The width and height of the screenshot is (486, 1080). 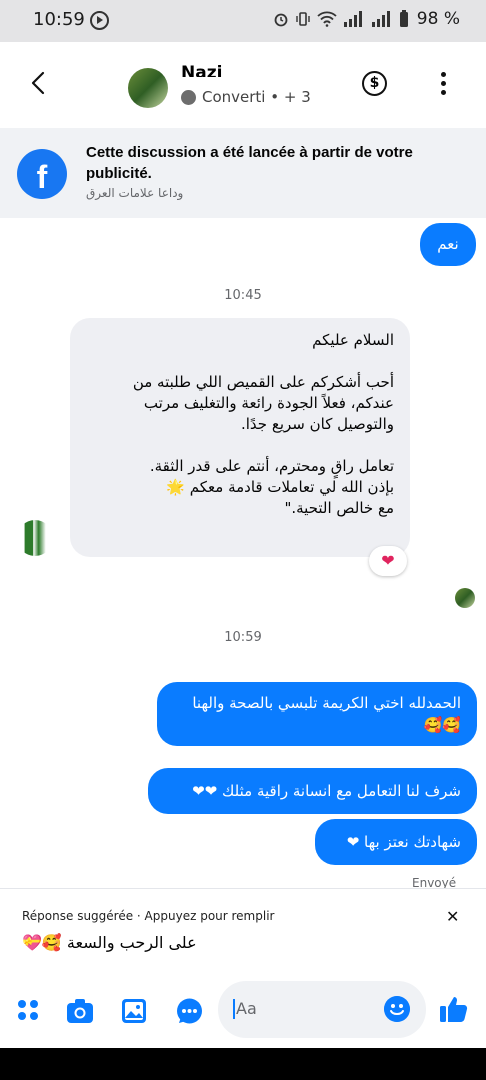 I want to click on sync-icon, so click(x=99, y=20).